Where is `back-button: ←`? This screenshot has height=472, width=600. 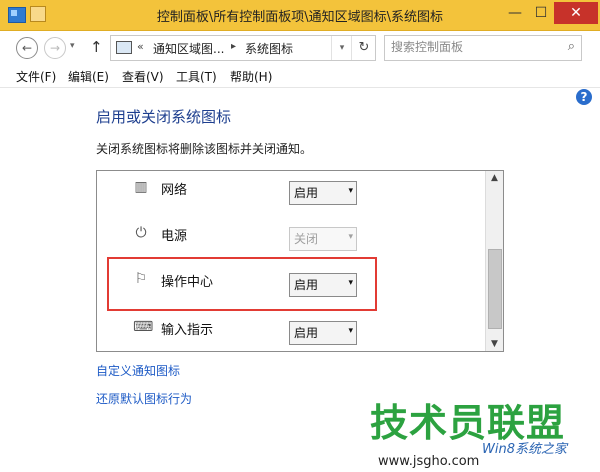 back-button: ← is located at coordinates (27, 48).